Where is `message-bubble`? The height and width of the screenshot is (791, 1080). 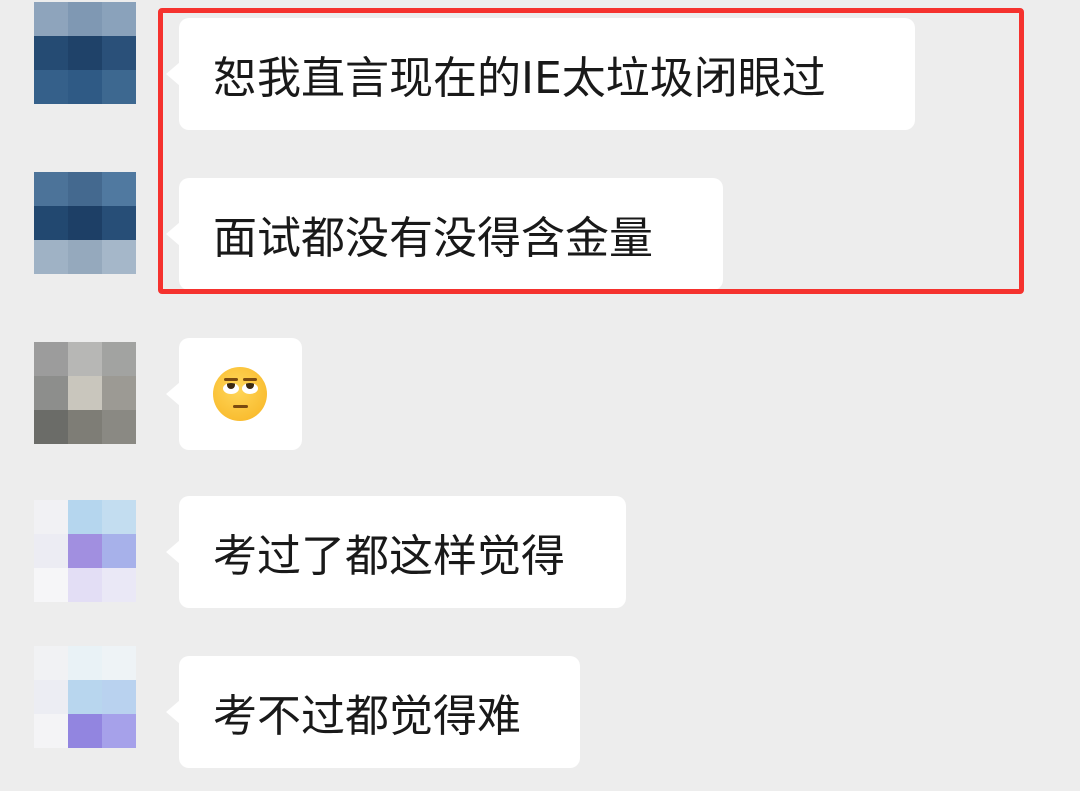 message-bubble is located at coordinates (234, 394).